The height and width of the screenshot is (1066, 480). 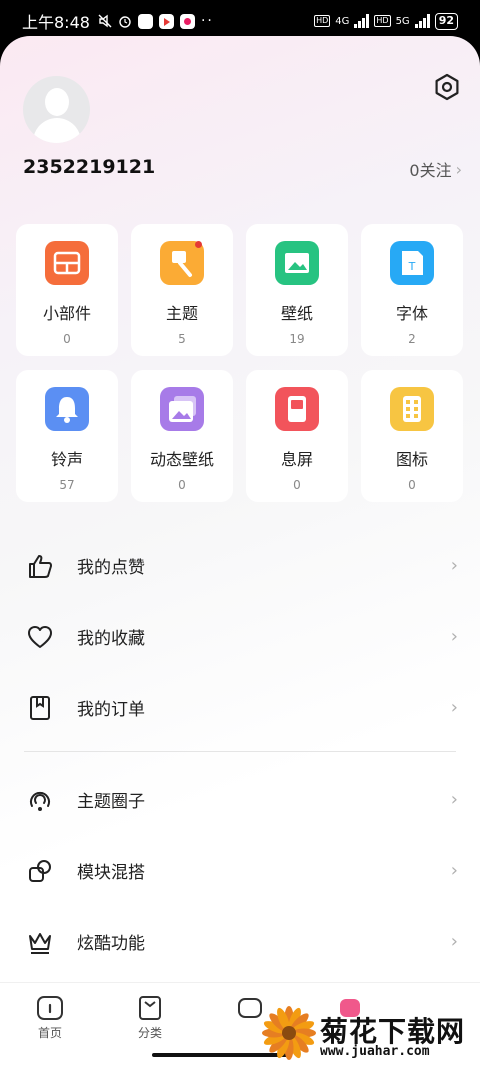 I want to click on menu-item-label: 模块混搭, so click(x=111, y=873).